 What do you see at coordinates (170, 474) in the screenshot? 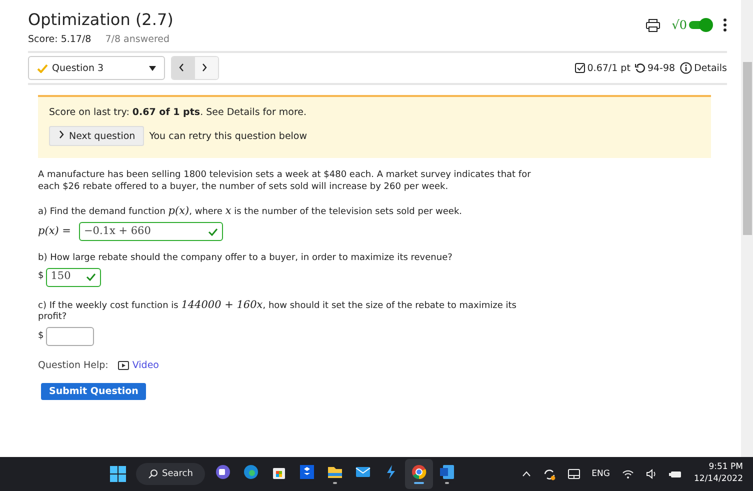
I see `search-button: Search` at bounding box center [170, 474].